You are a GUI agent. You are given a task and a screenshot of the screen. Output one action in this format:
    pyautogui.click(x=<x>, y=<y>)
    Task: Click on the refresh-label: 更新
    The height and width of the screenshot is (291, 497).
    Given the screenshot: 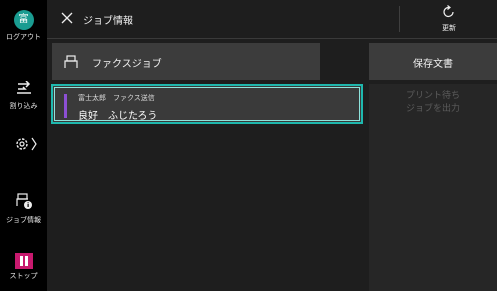 What is the action you would take?
    pyautogui.click(x=449, y=28)
    